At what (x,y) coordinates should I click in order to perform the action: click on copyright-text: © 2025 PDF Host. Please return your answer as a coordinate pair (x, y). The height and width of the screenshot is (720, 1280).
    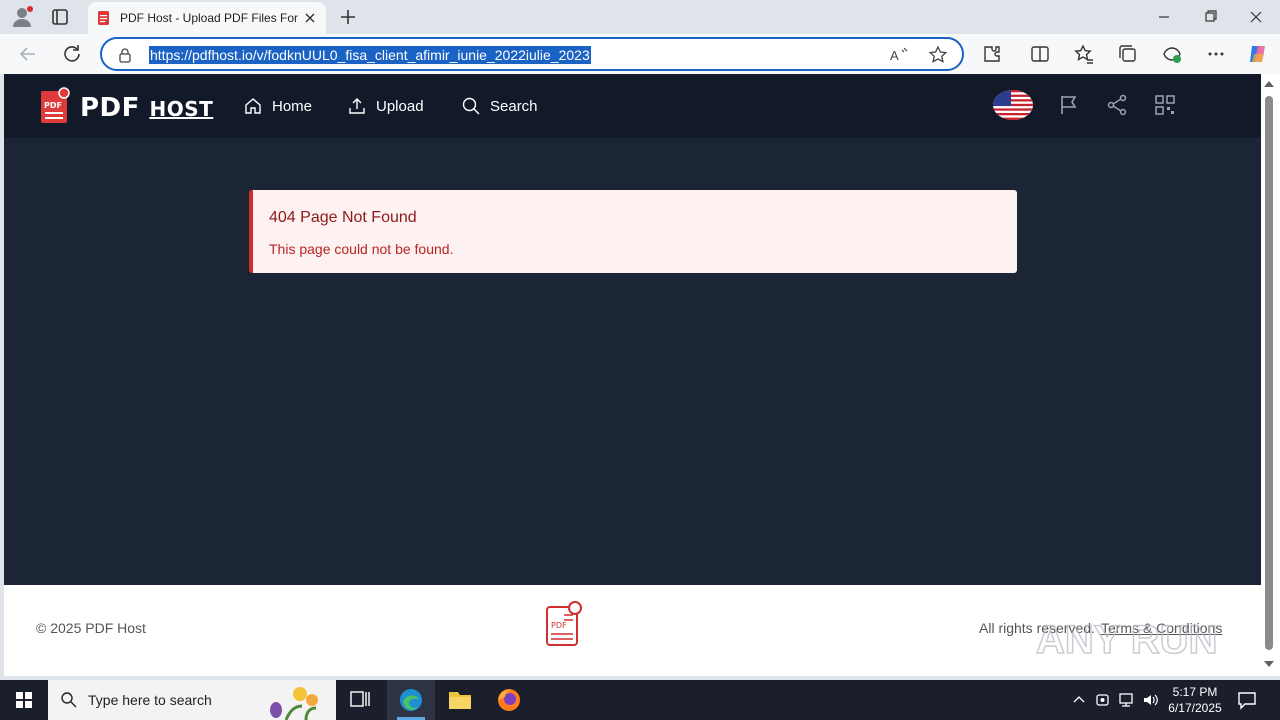
    Looking at the image, I should click on (91, 628).